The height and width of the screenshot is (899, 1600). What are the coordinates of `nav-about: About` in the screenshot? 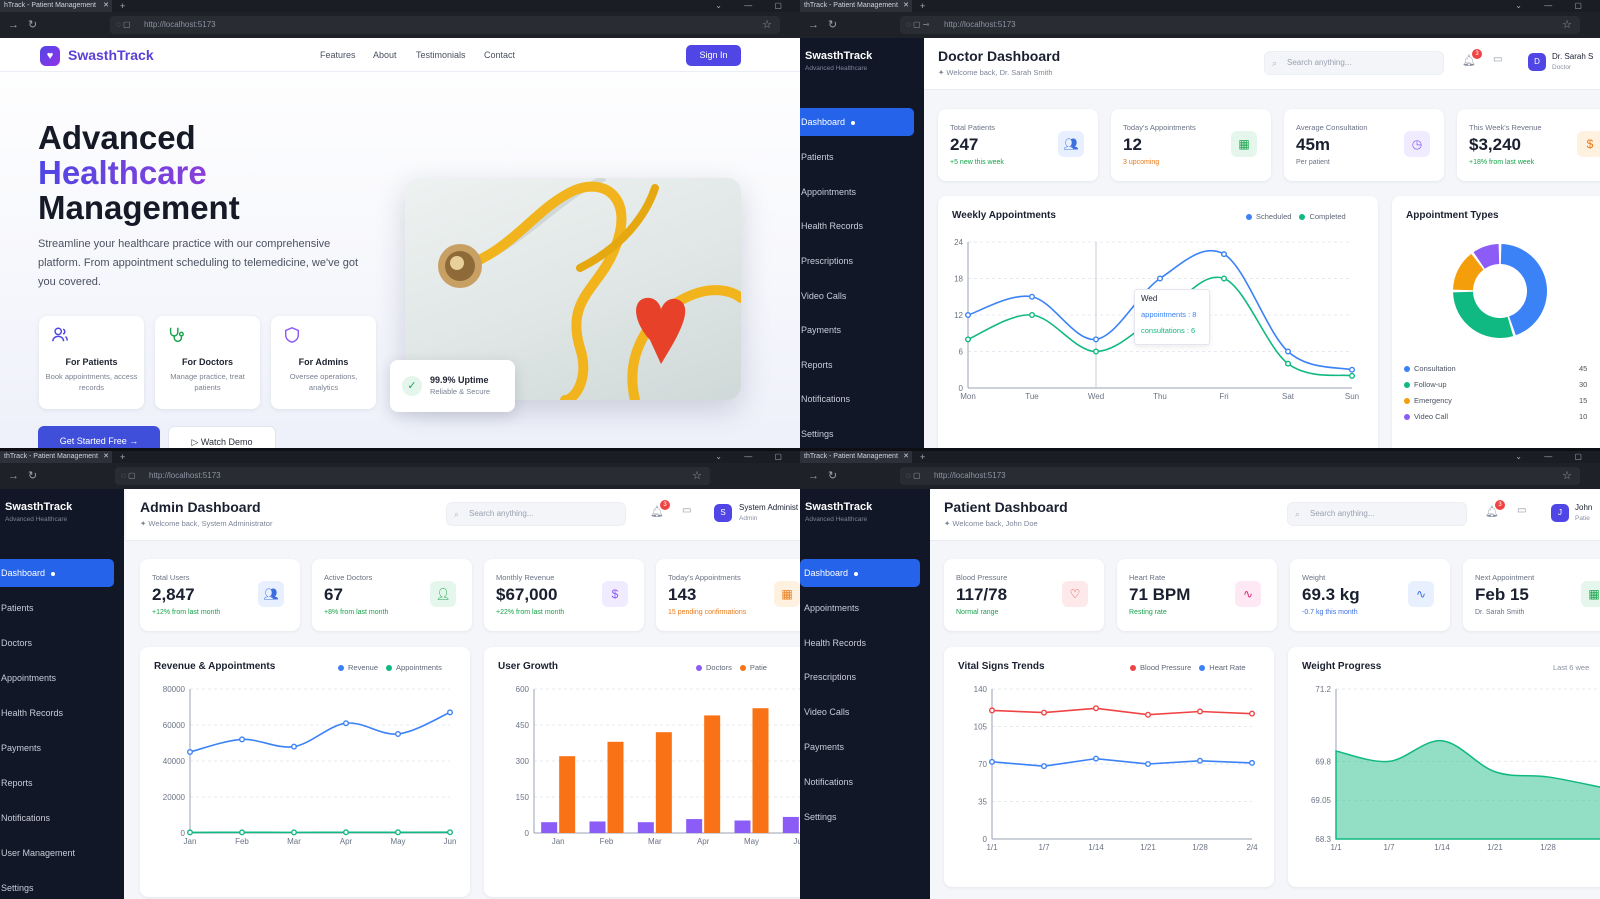 It's located at (385, 55).